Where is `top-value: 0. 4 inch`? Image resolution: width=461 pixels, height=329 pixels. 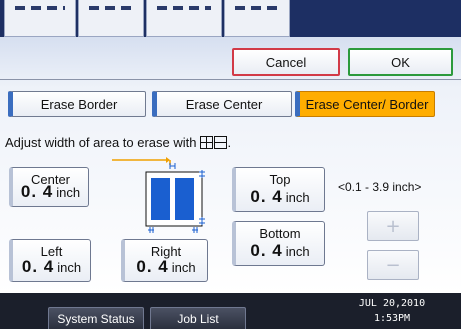
top-value: 0. 4 inch is located at coordinates (280, 196).